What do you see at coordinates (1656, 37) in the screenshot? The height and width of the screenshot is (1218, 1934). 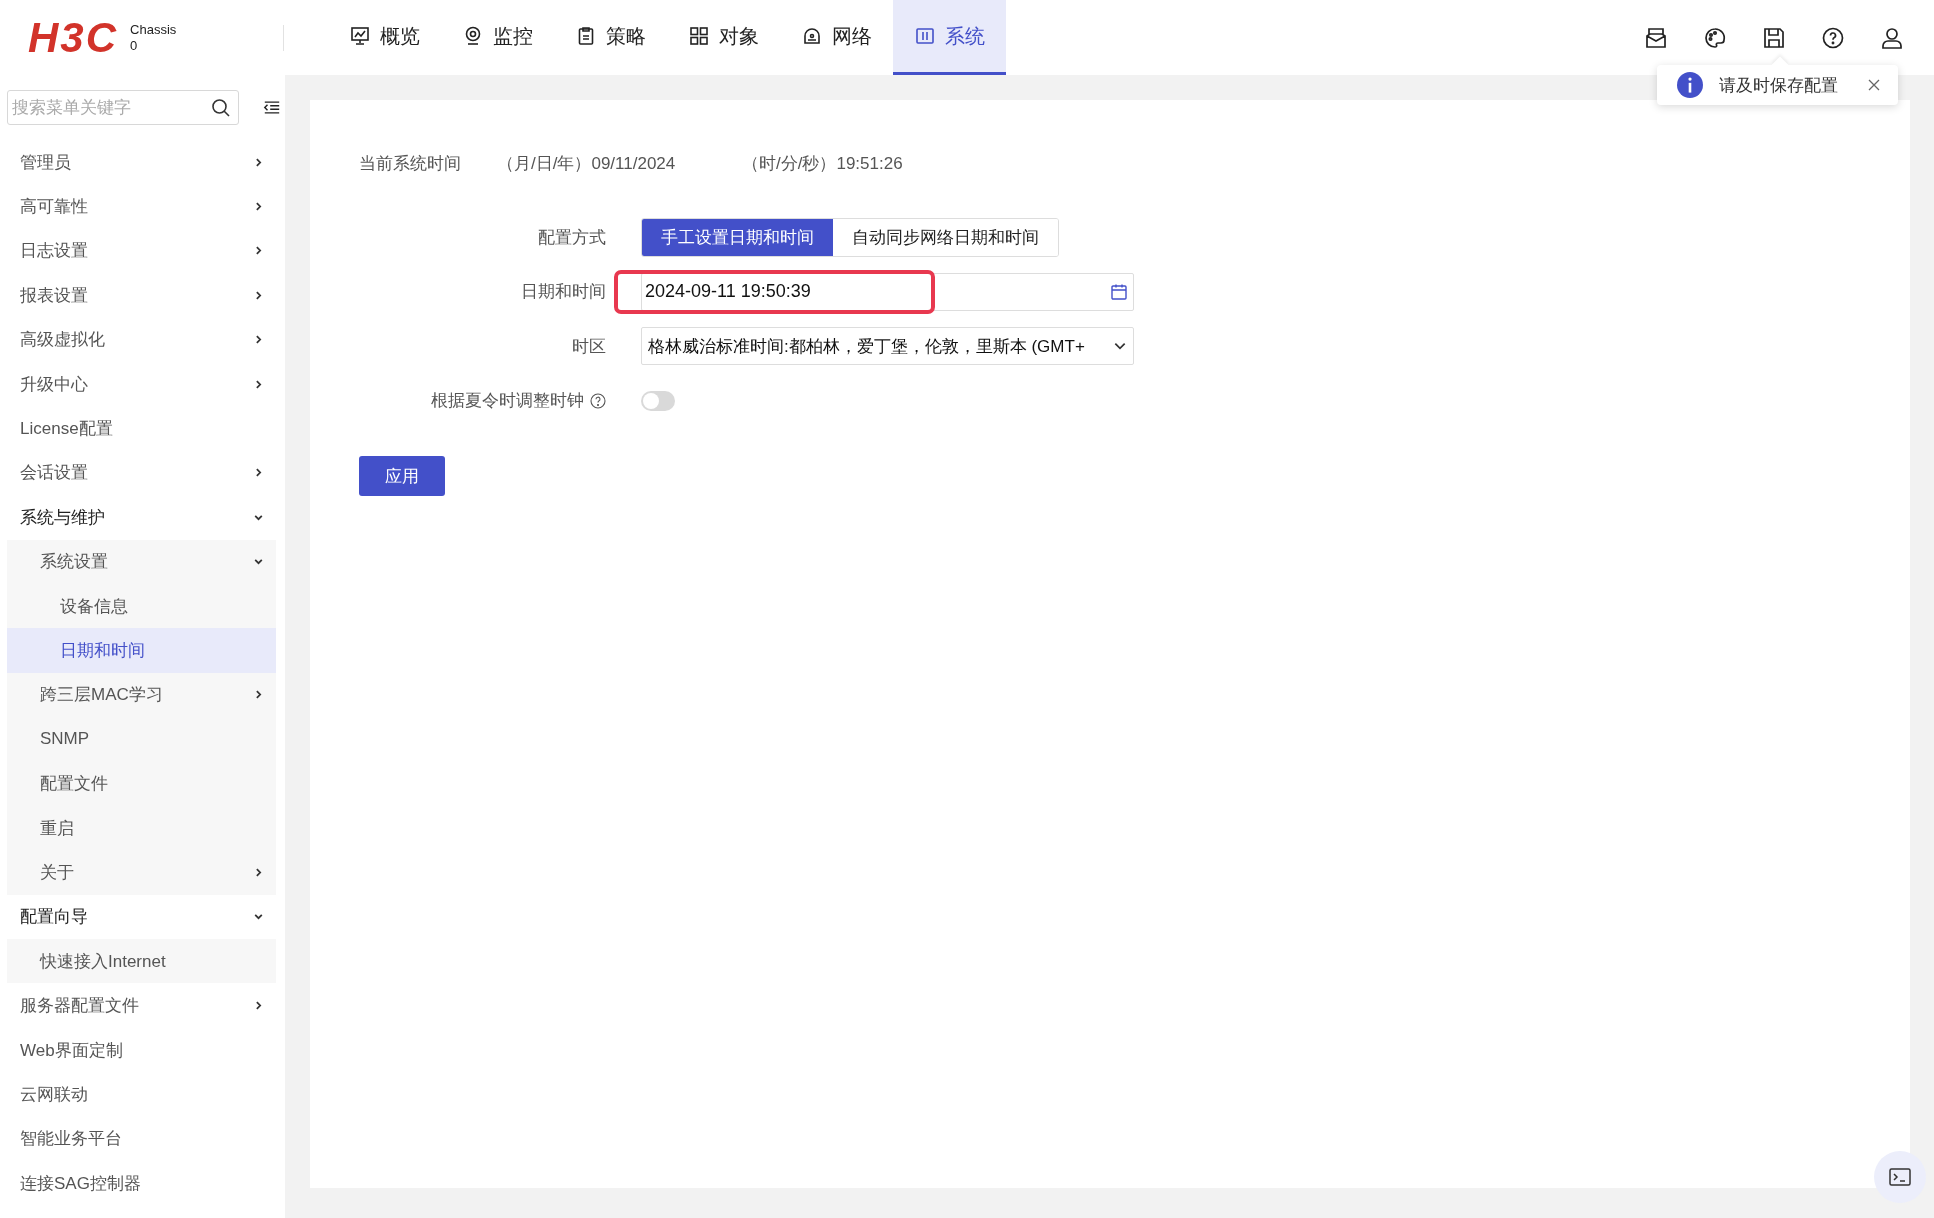 I see `inbox-icon` at bounding box center [1656, 37].